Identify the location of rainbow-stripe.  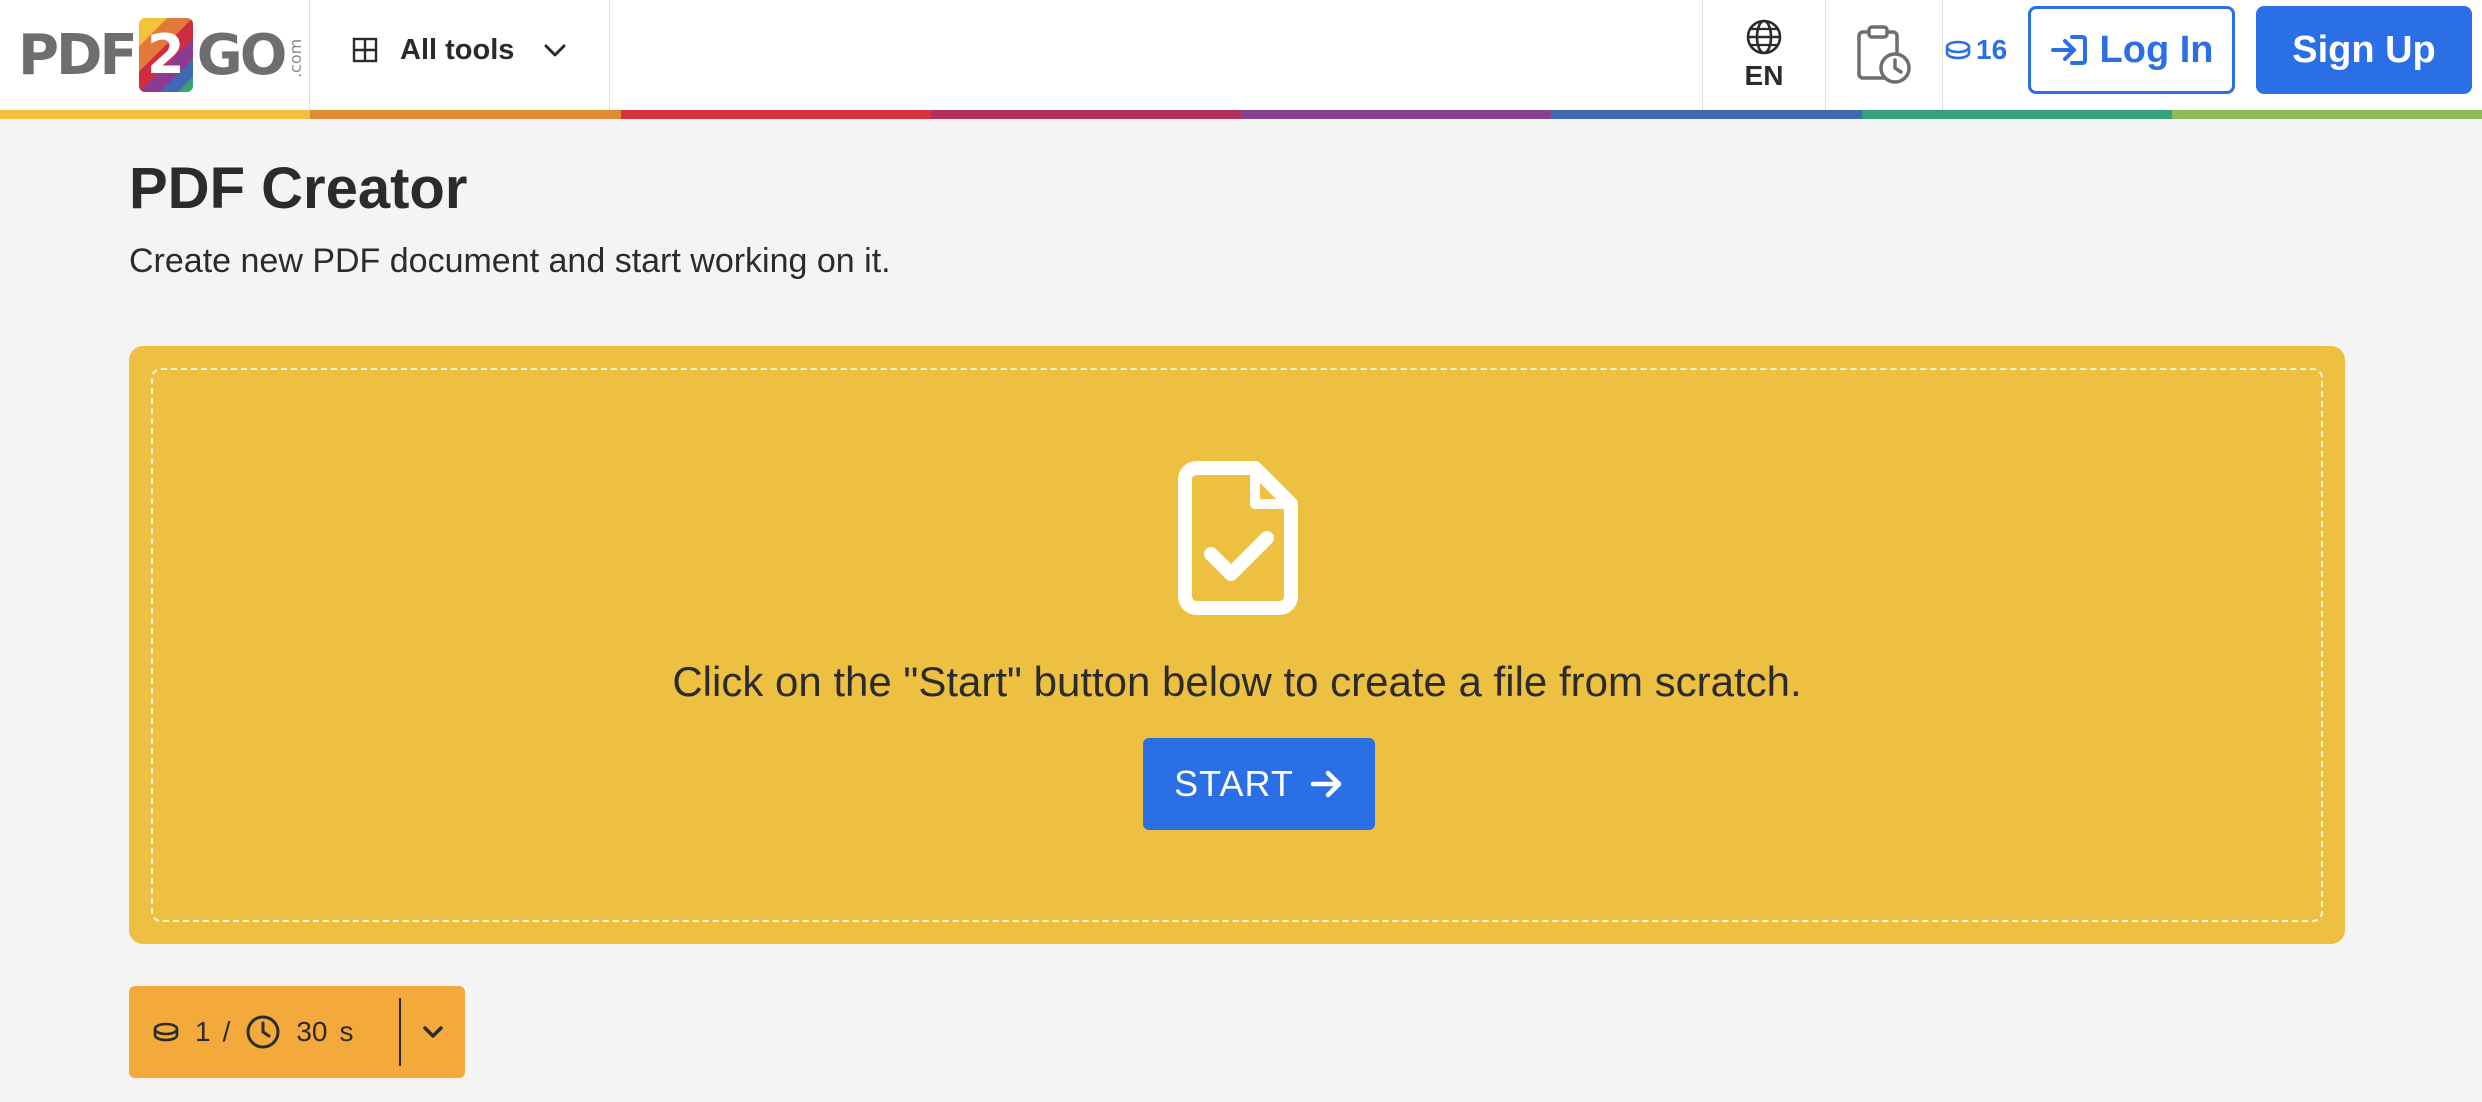
(1241, 114).